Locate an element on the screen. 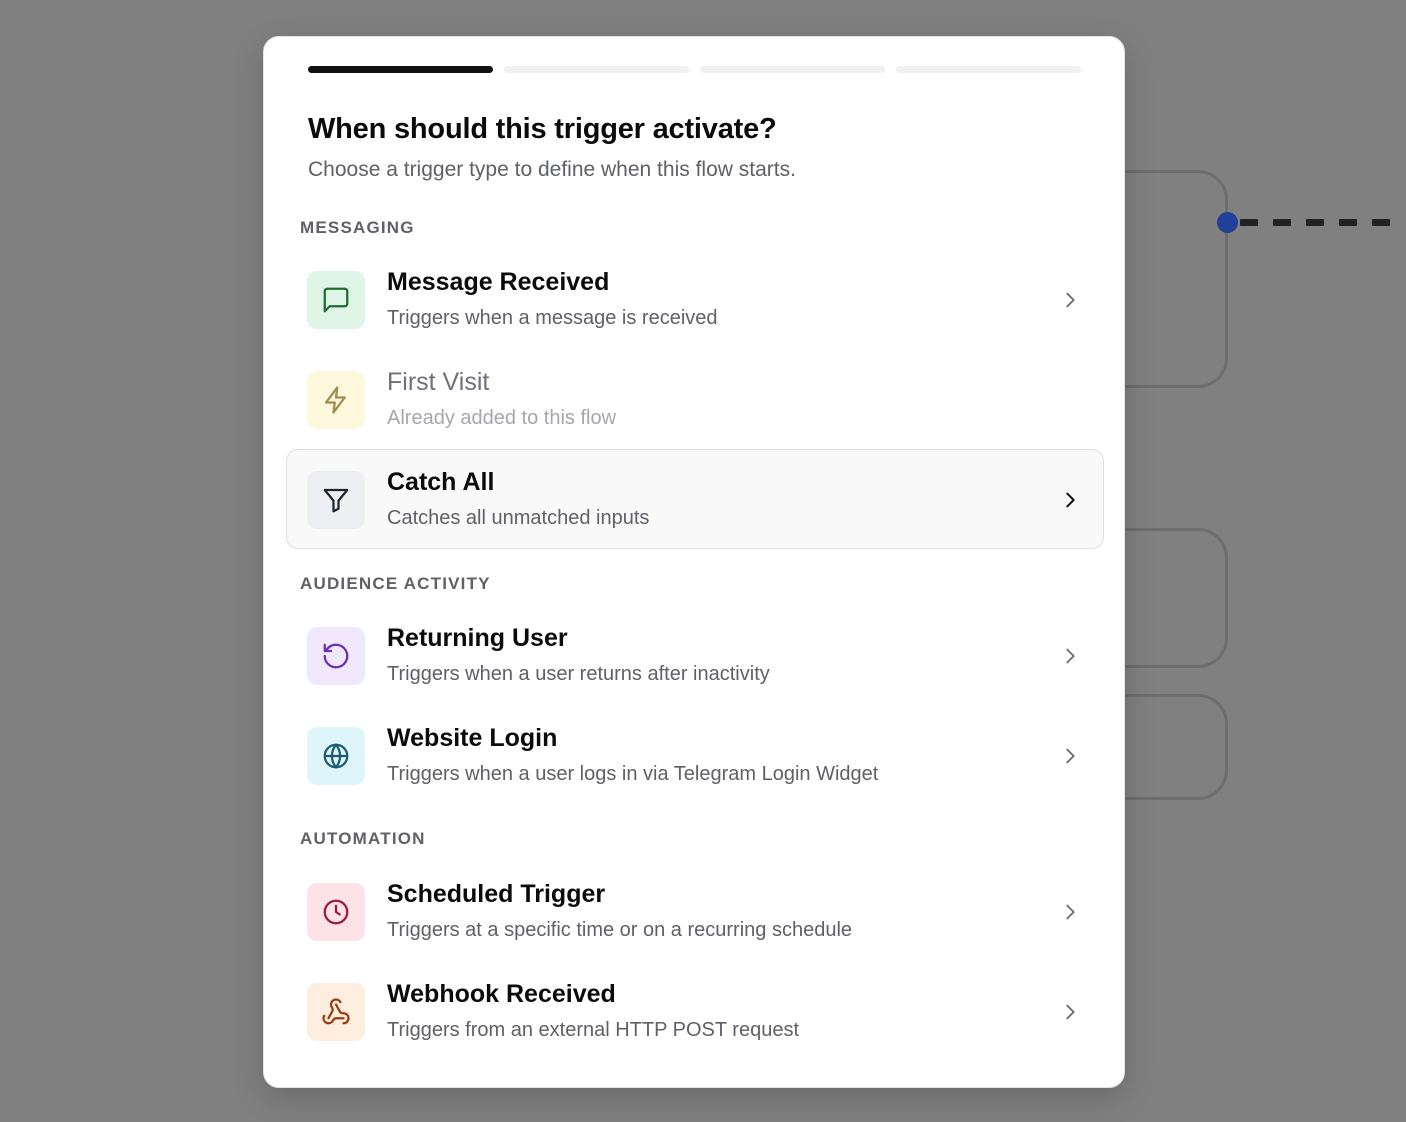 This screenshot has height=1122, width=1406. trigger-option-title: Message Received is located at coordinates (498, 282).